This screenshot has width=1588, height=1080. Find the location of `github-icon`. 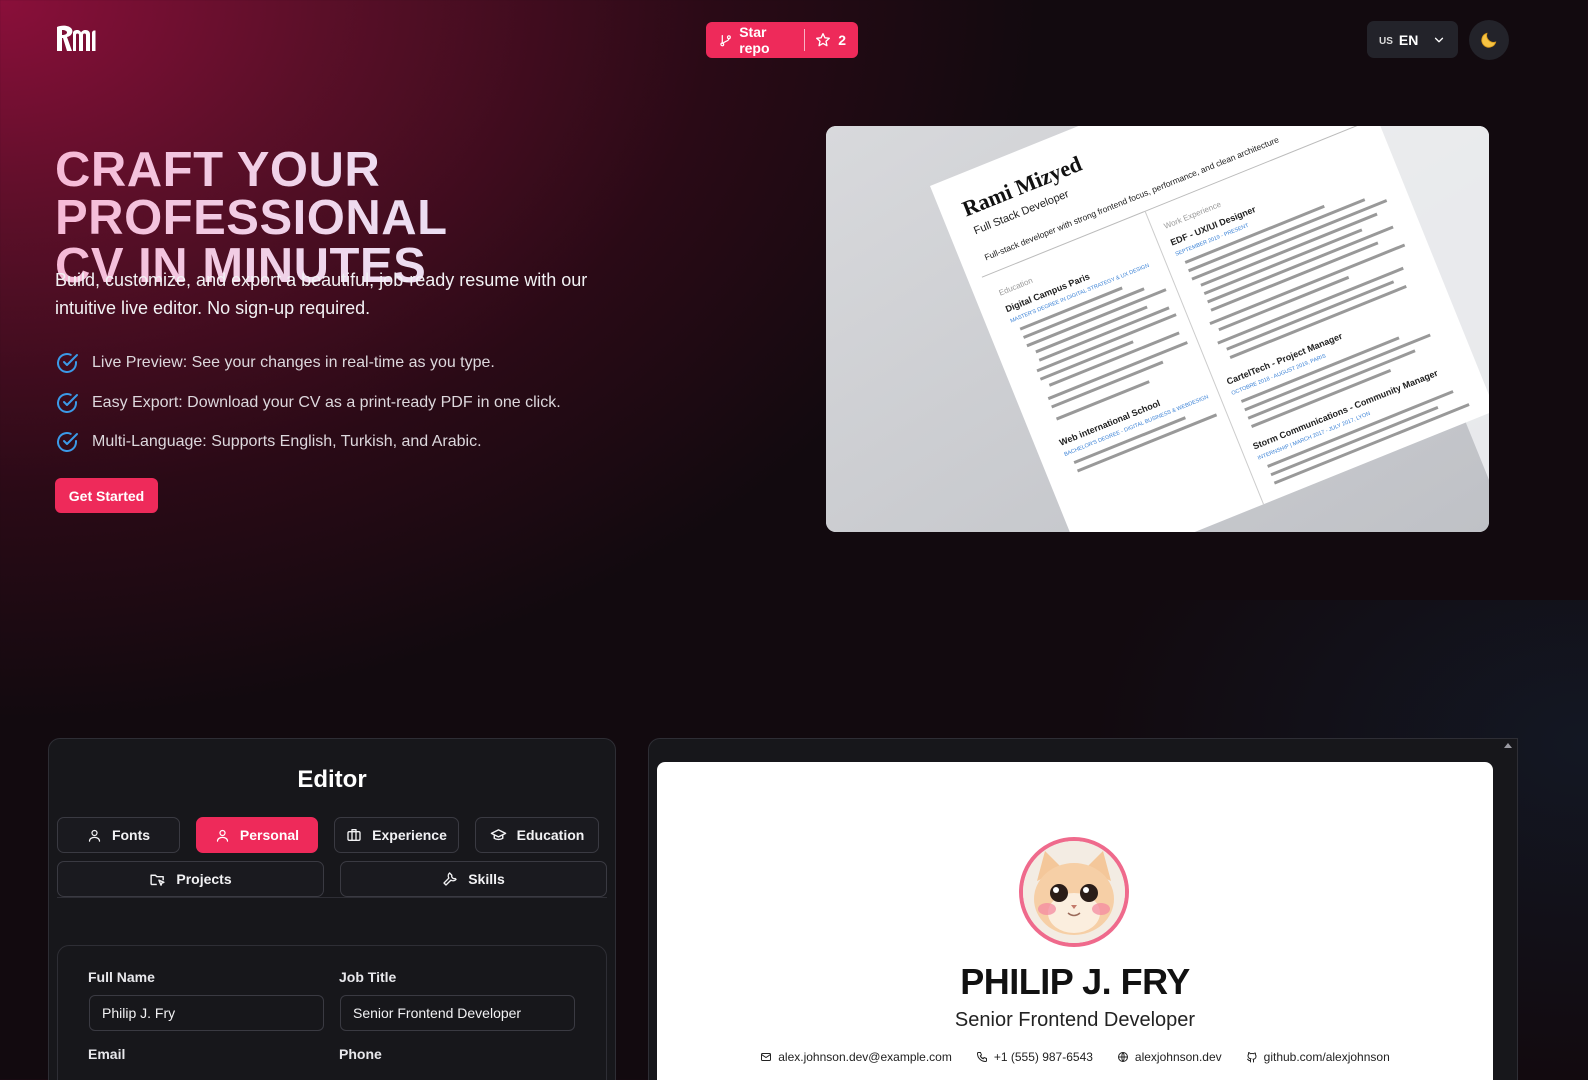

github-icon is located at coordinates (1251, 1057).